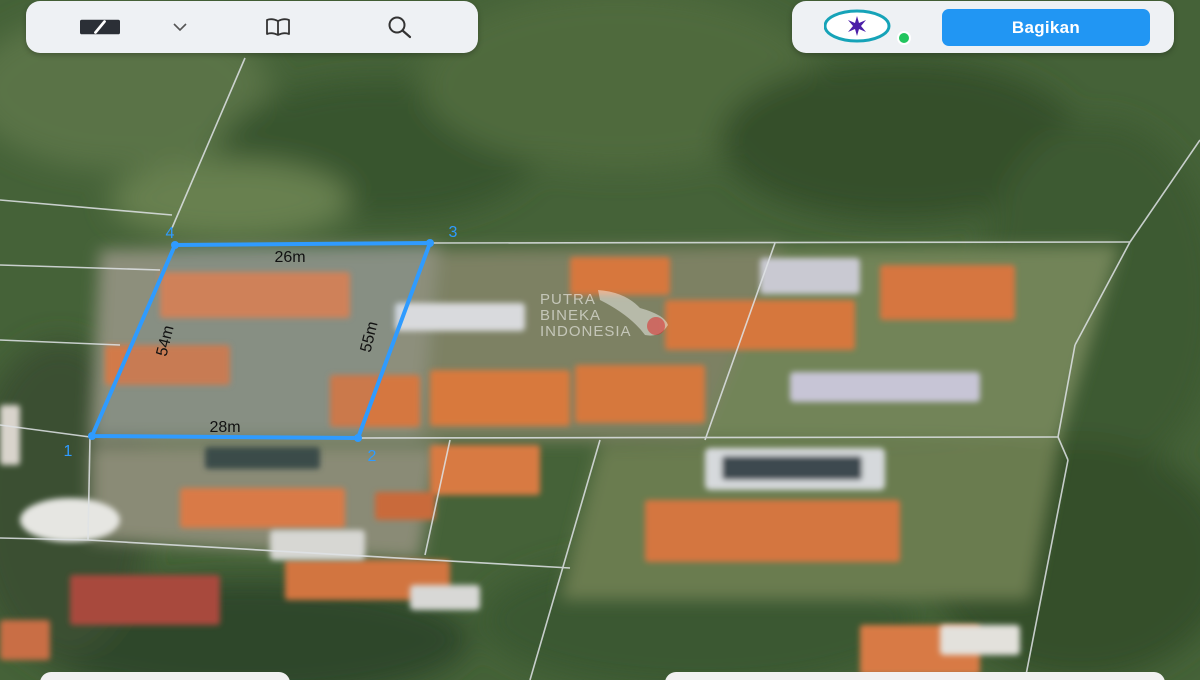 This screenshot has width=1200, height=680. What do you see at coordinates (904, 38) in the screenshot?
I see `online-status-dot` at bounding box center [904, 38].